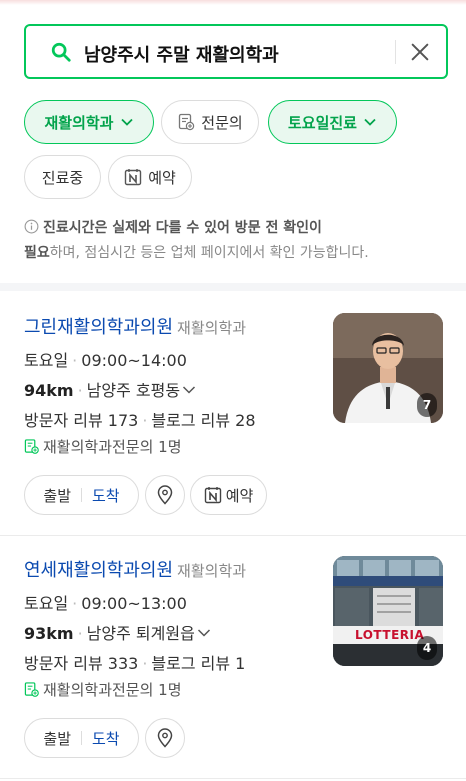 Image resolution: width=466 pixels, height=781 pixels. I want to click on close-icon, so click(420, 52).